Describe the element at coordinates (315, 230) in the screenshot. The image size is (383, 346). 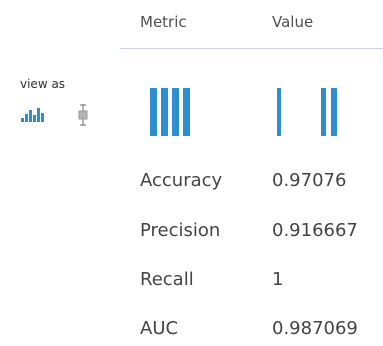
I see `metric-value: 0.916667` at that location.